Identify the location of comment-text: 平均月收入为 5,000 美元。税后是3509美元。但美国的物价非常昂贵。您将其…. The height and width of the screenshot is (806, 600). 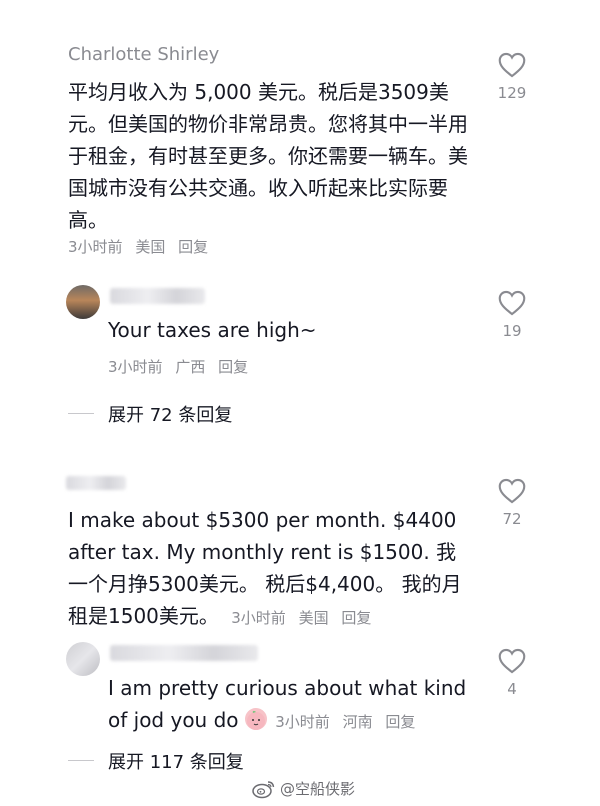
(268, 156).